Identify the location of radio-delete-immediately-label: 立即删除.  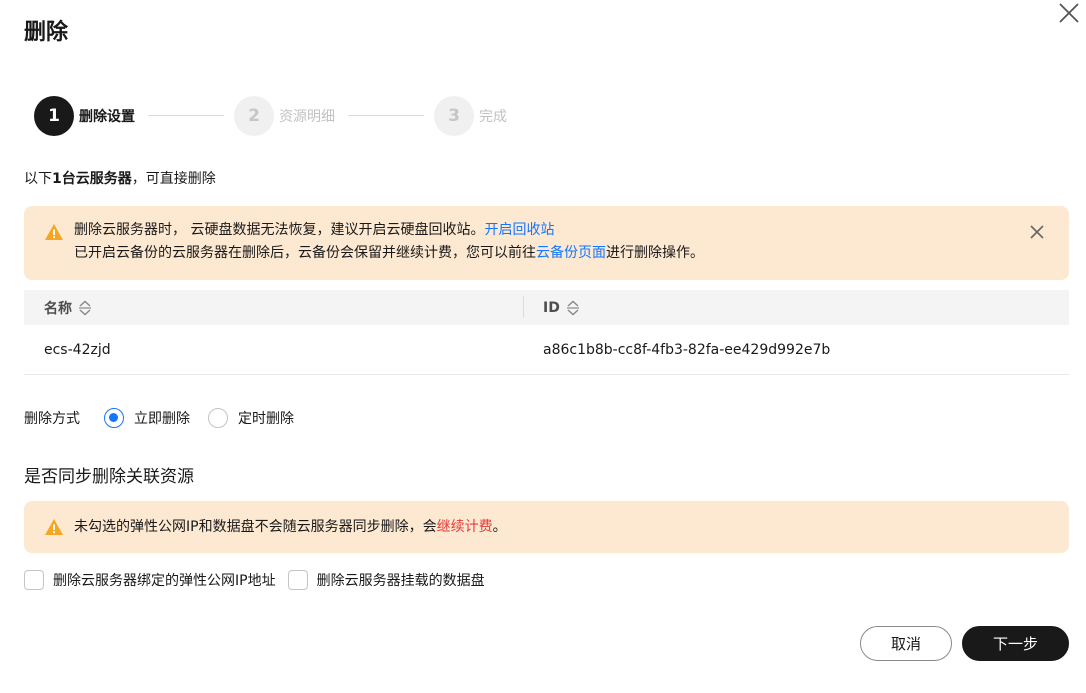
(162, 418).